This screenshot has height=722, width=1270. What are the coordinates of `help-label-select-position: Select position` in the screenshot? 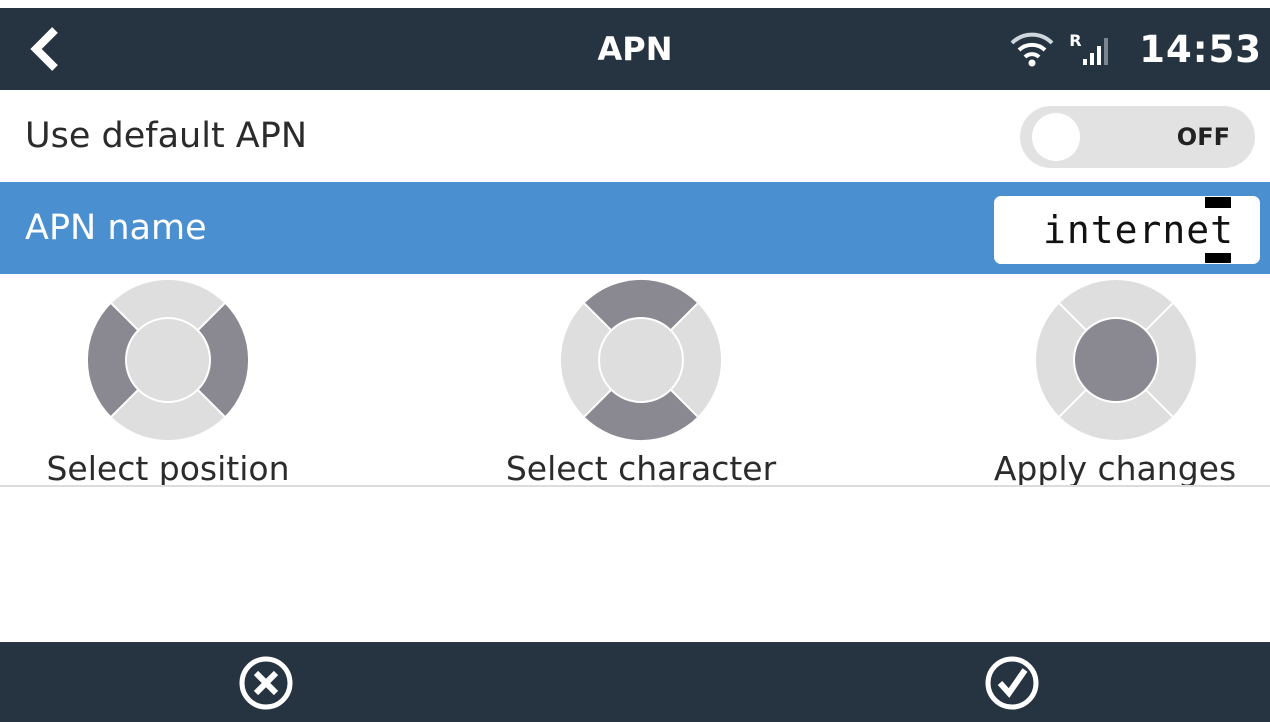 It's located at (168, 468).